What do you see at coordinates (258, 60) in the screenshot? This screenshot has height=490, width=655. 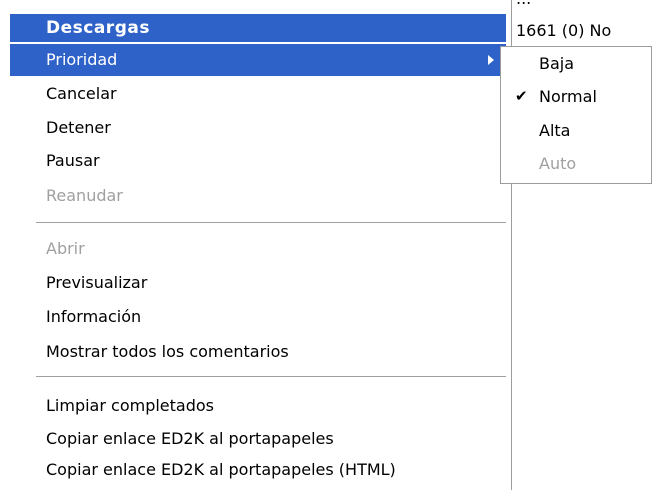 I see `menu-item-prioridad: Prioridad` at bounding box center [258, 60].